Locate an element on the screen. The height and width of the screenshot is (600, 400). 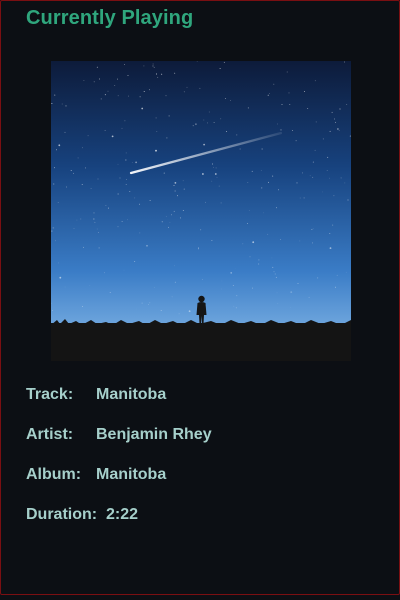
page-title: Currently Playing is located at coordinates (110, 18).